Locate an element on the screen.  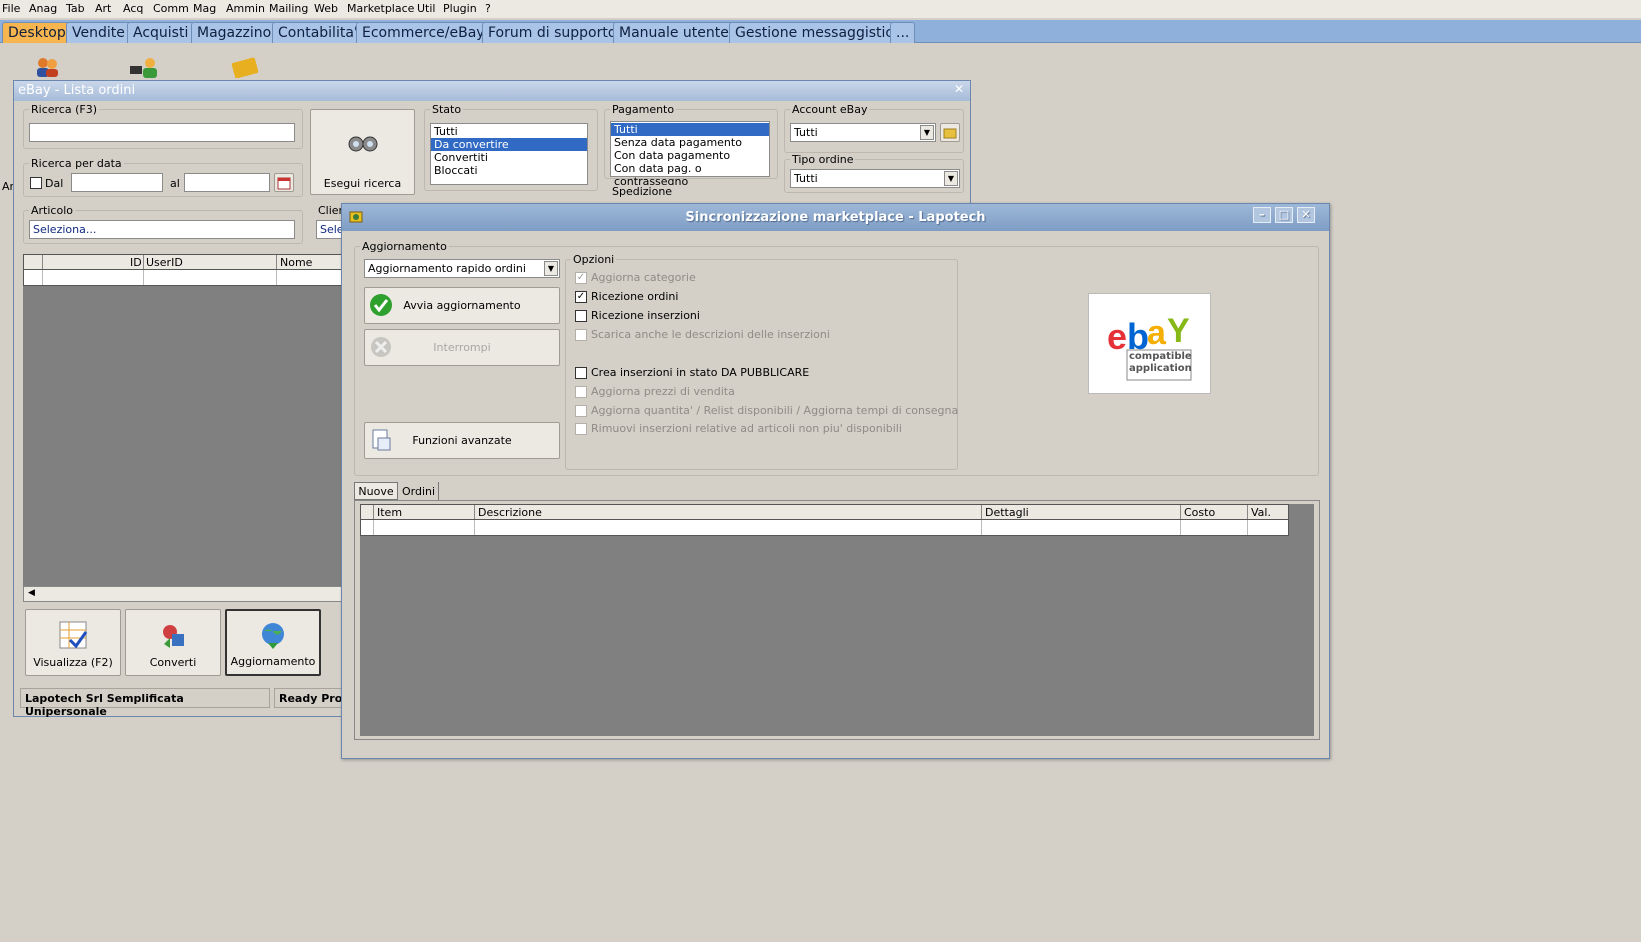
stop-button: Interrompi is located at coordinates (462, 347).